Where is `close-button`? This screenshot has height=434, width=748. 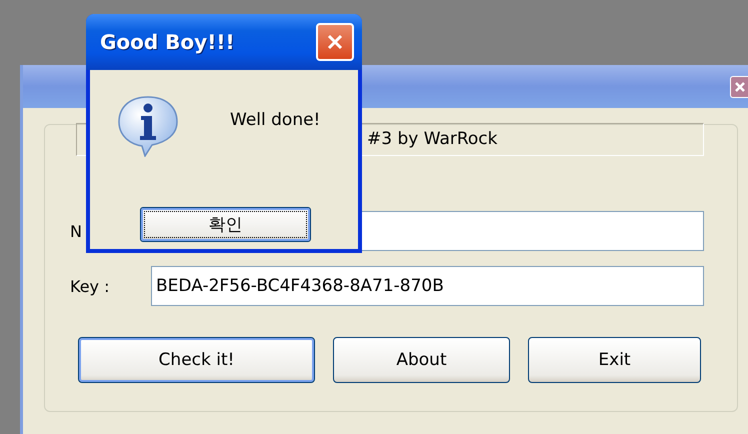 close-button is located at coordinates (335, 42).